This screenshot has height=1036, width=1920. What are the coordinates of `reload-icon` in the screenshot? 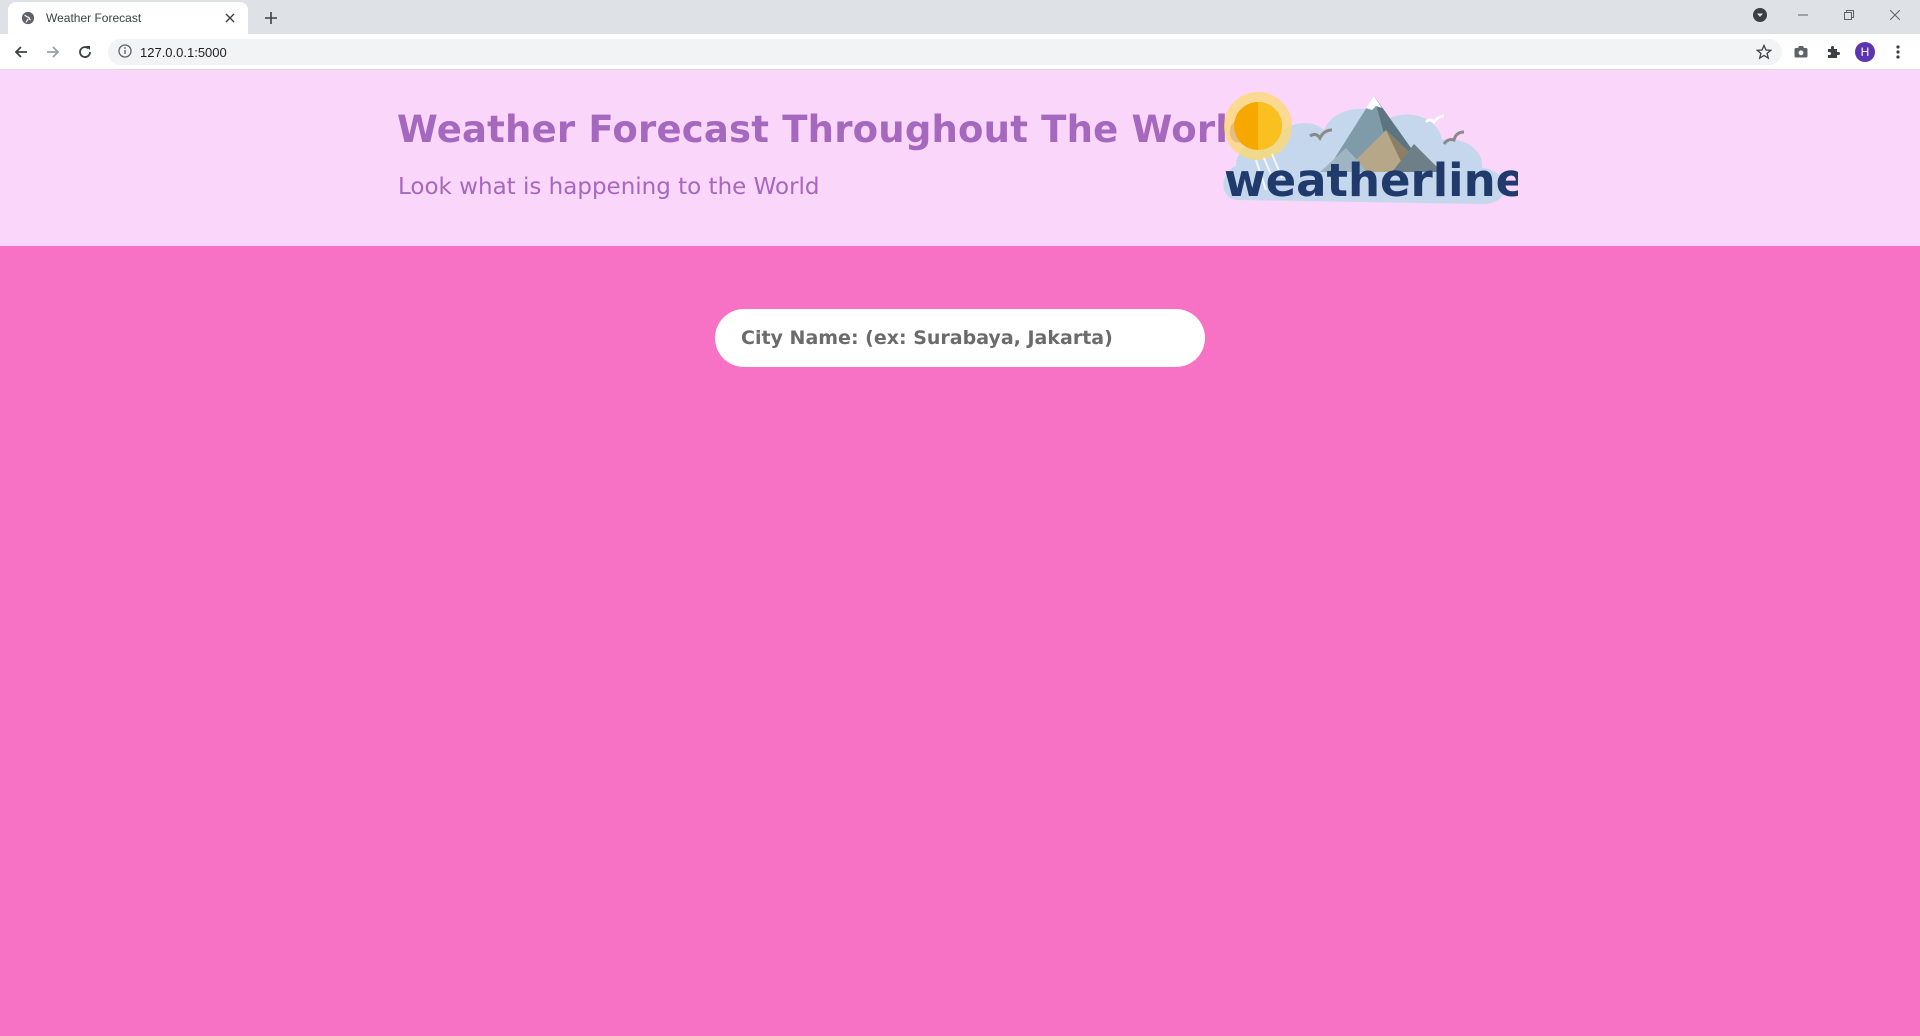 It's located at (85, 52).